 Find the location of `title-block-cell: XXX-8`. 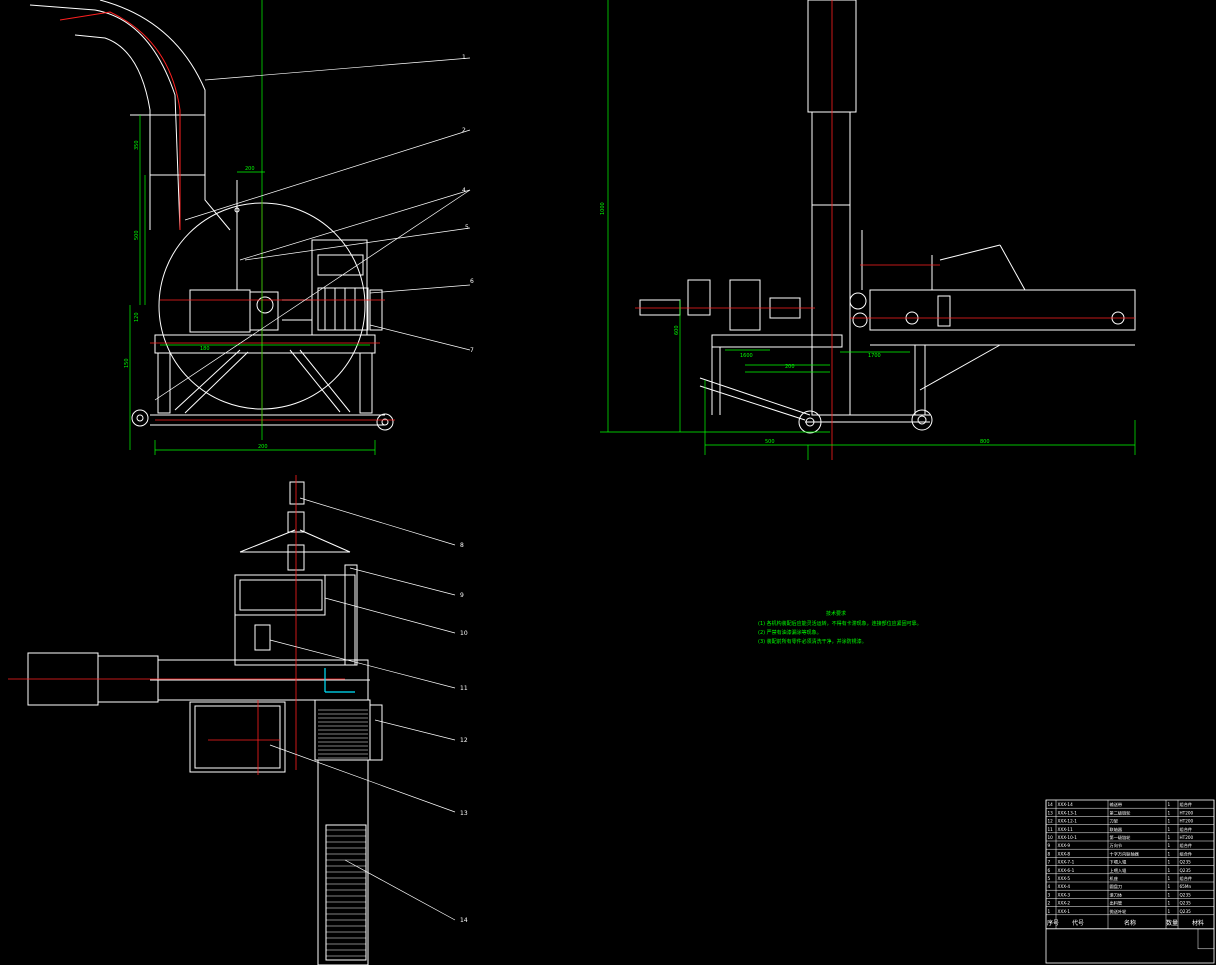

title-block-cell: XXX-8 is located at coordinates (1064, 853).